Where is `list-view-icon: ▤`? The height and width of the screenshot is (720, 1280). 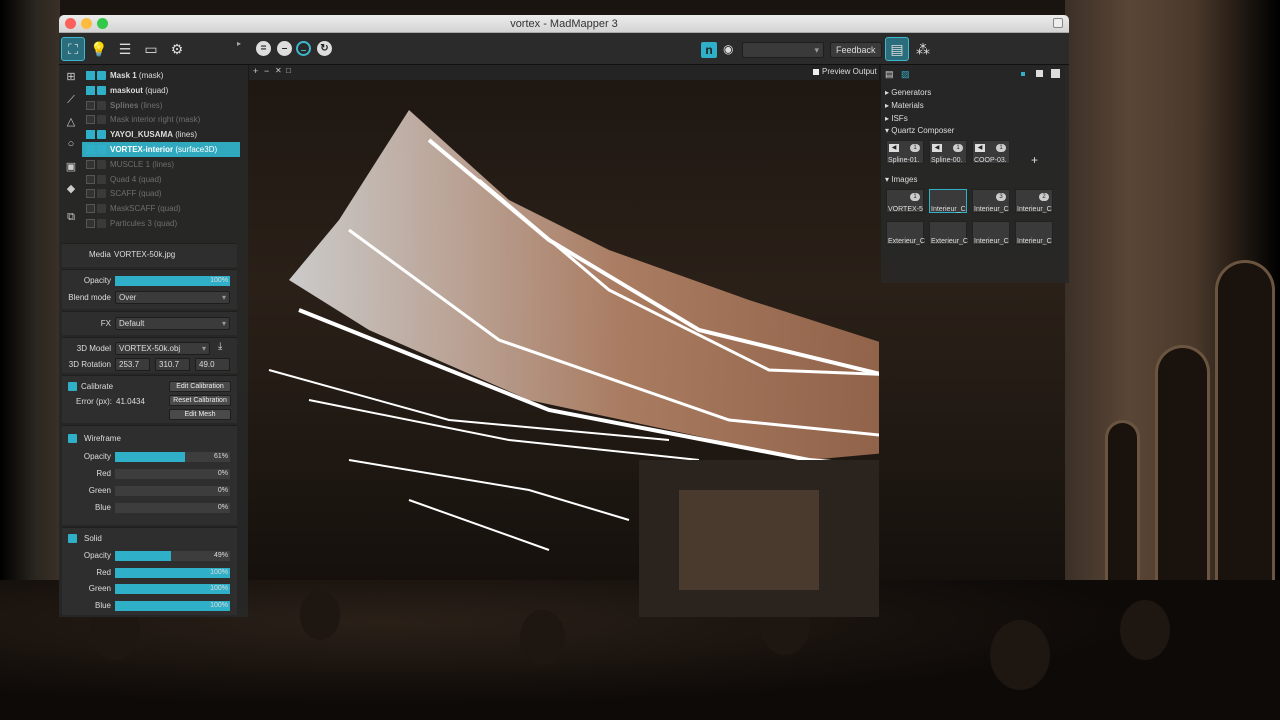
list-view-icon: ▤ is located at coordinates (889, 74).